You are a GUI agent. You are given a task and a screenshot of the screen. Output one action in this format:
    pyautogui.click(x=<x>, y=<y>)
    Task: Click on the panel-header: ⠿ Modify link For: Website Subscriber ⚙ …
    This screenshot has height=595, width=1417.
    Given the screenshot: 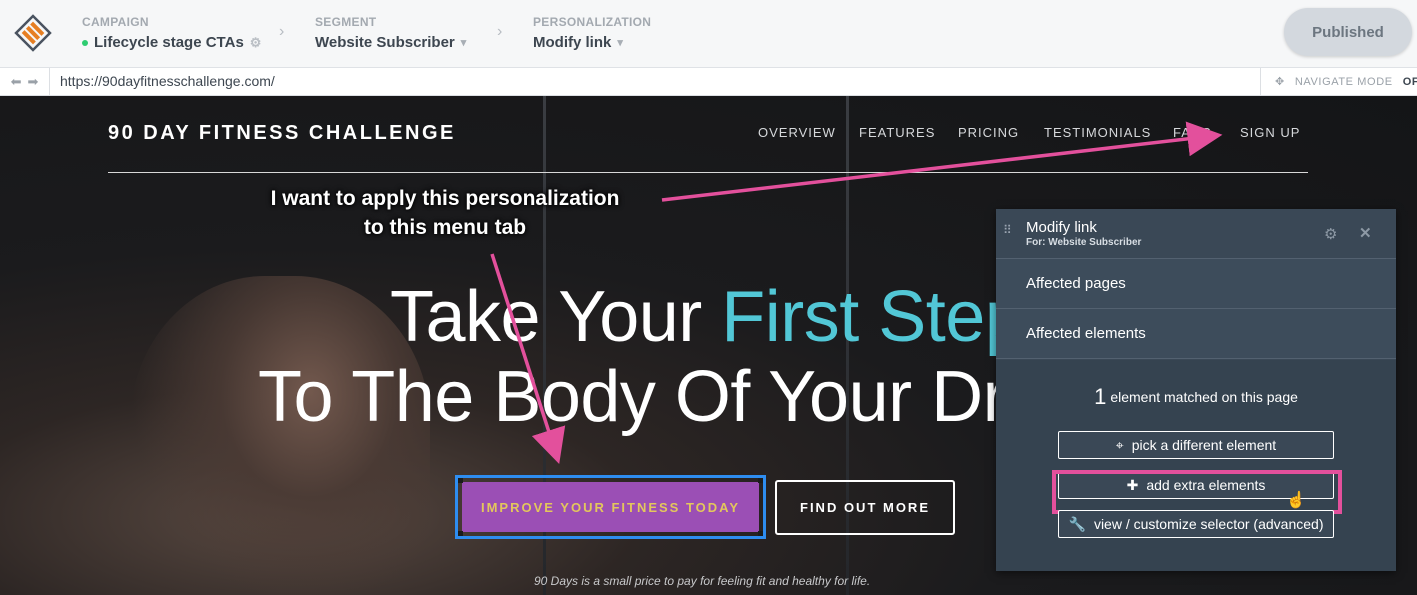 What is the action you would take?
    pyautogui.click(x=1196, y=234)
    